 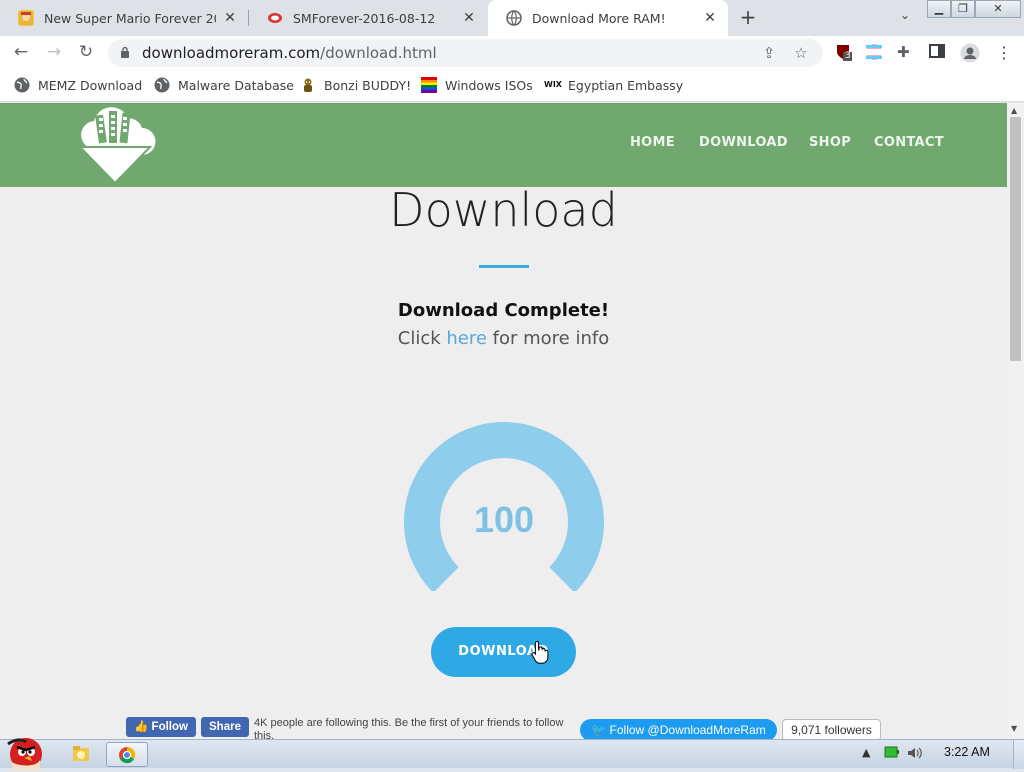 What do you see at coordinates (938, 52) in the screenshot?
I see `side-panel-icon` at bounding box center [938, 52].